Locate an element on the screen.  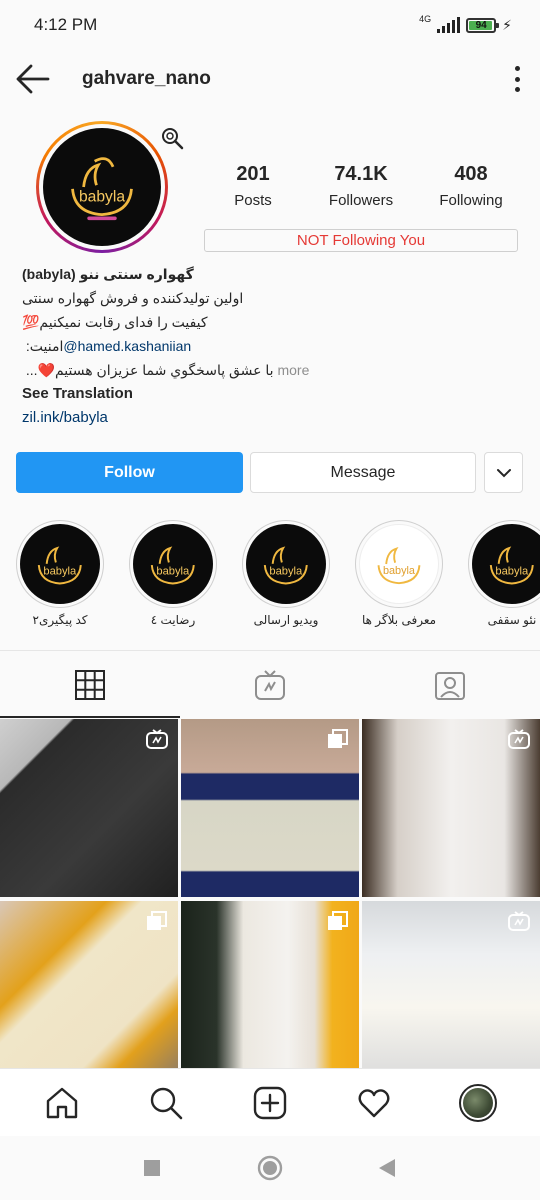
brand-logo: babyla is located at coordinates (102, 187).